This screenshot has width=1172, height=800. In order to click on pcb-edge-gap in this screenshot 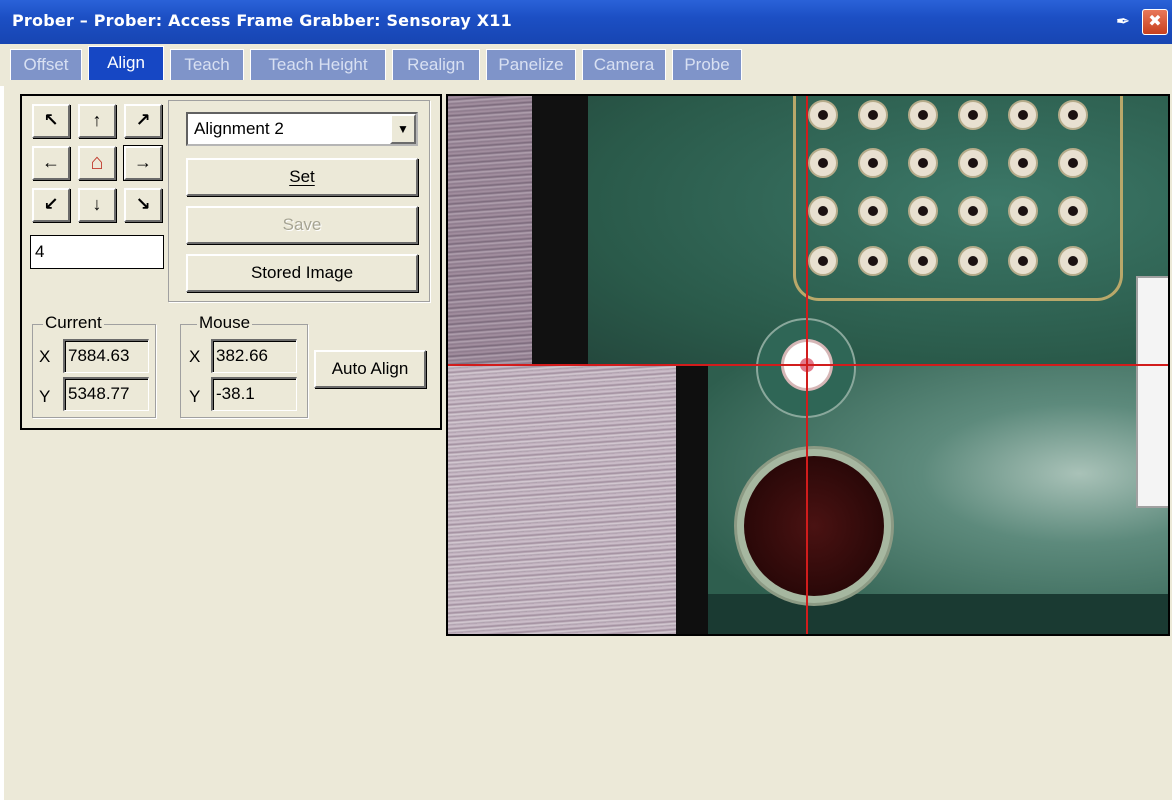, I will do `click(692, 499)`.